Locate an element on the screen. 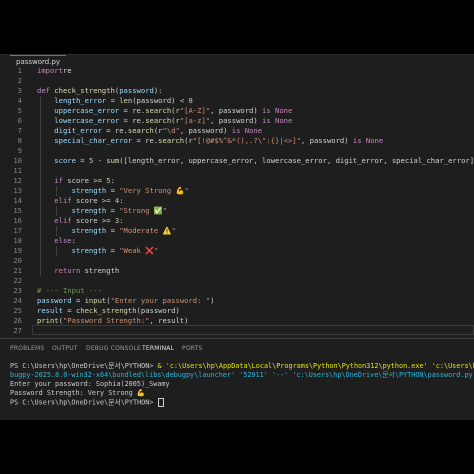  code-text: # --- Input --- is located at coordinates (69, 291).